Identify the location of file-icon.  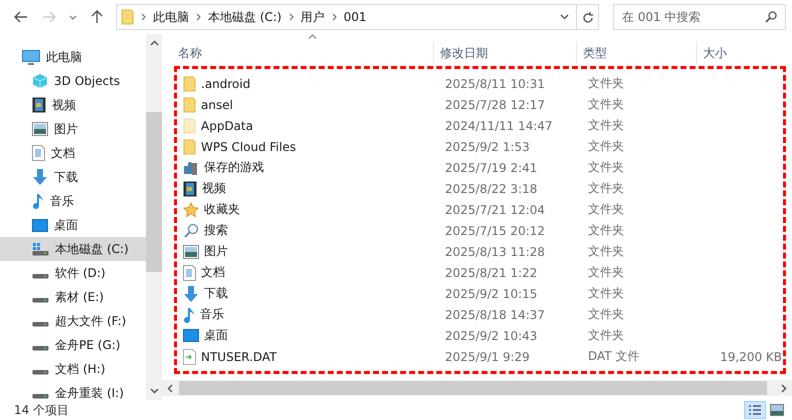
(189, 356).